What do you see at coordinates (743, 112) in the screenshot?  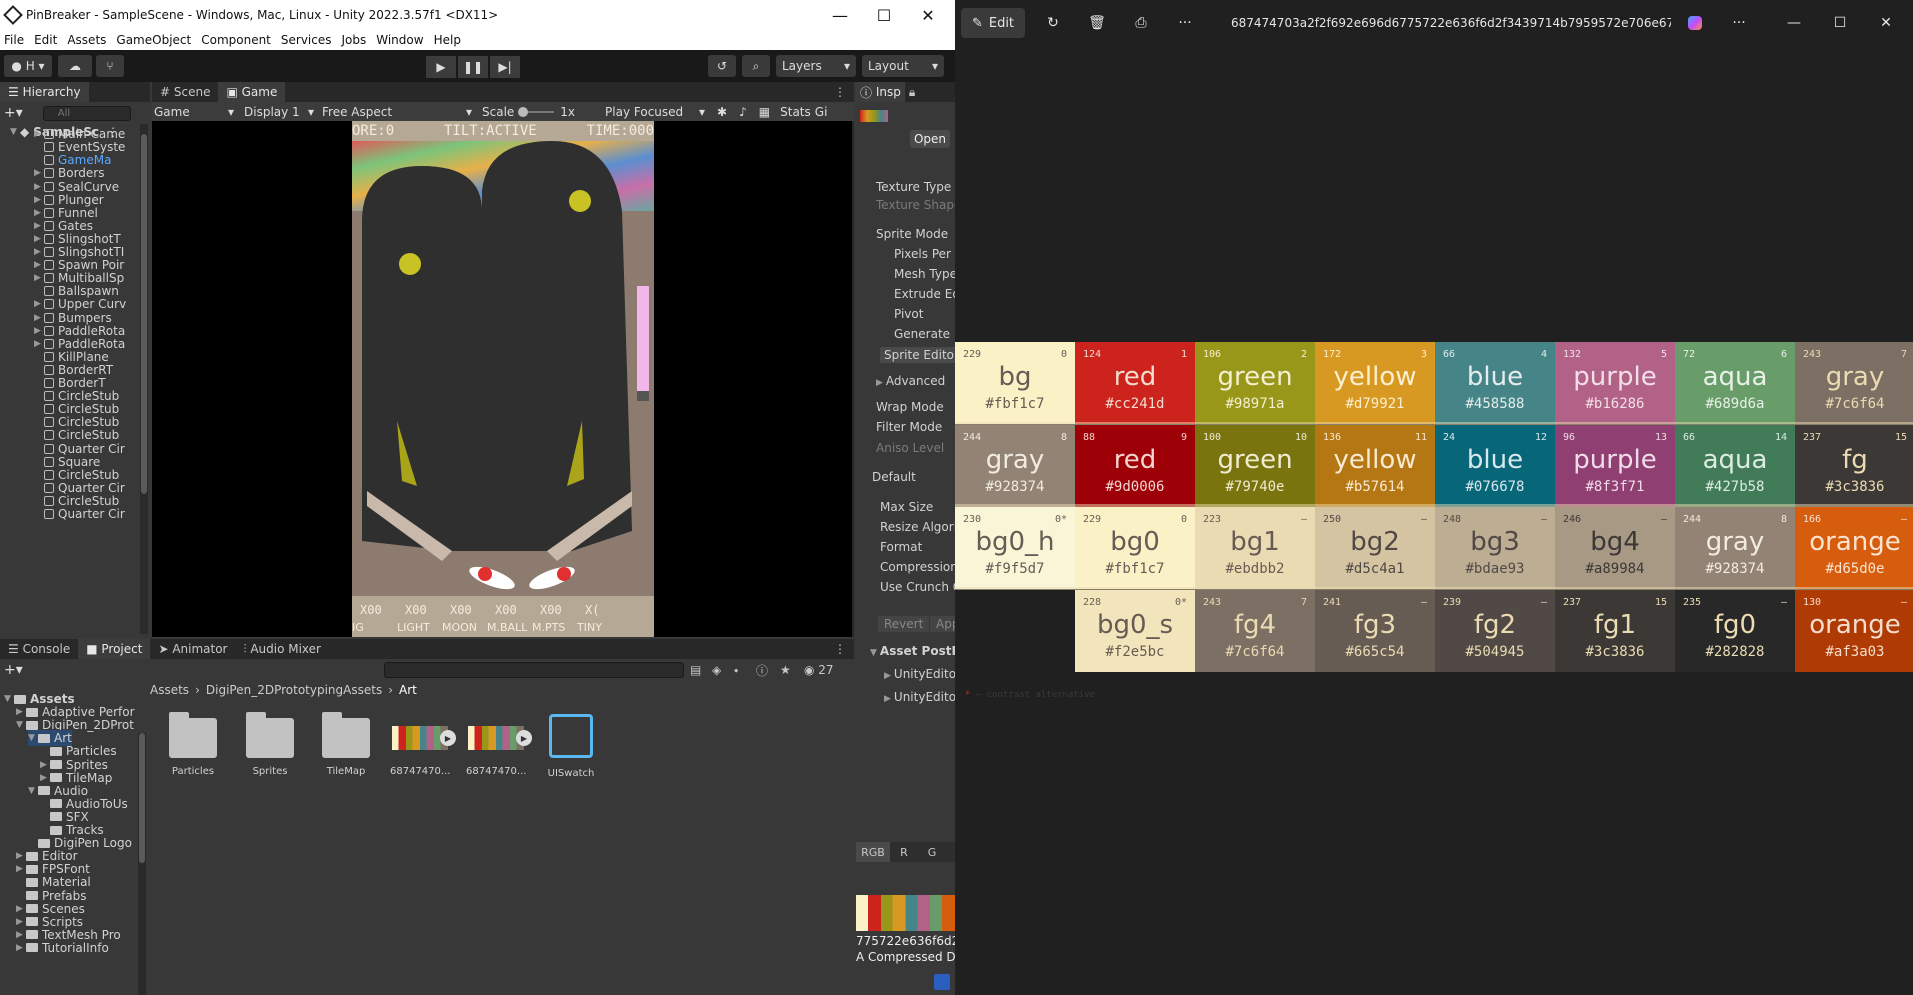 I see `audio-icon: ♪` at bounding box center [743, 112].